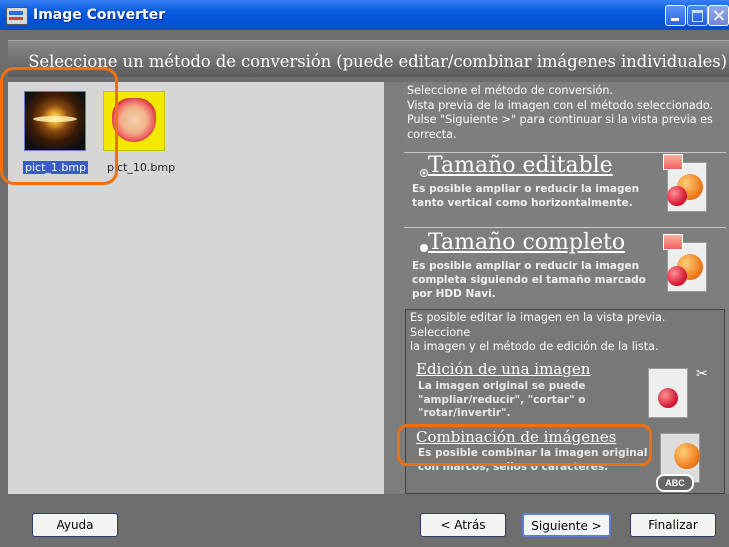  What do you see at coordinates (718, 15) in the screenshot?
I see `close-button` at bounding box center [718, 15].